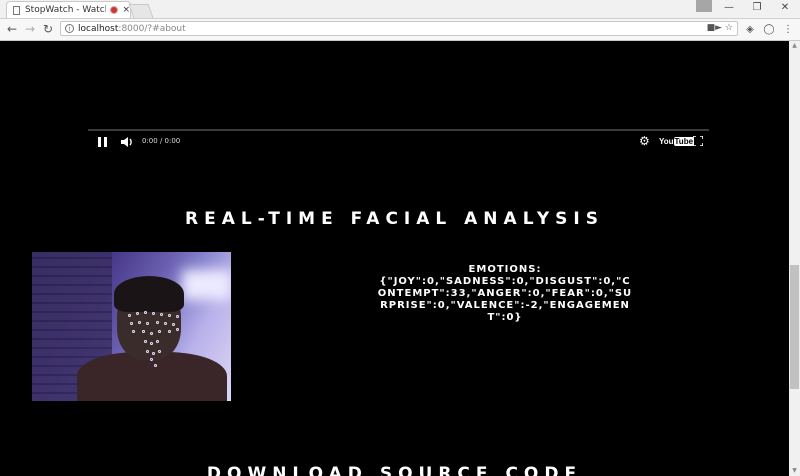 Image resolution: width=800 pixels, height=476 pixels. I want to click on camera-and-star-icons: ■► ☆, so click(720, 28).